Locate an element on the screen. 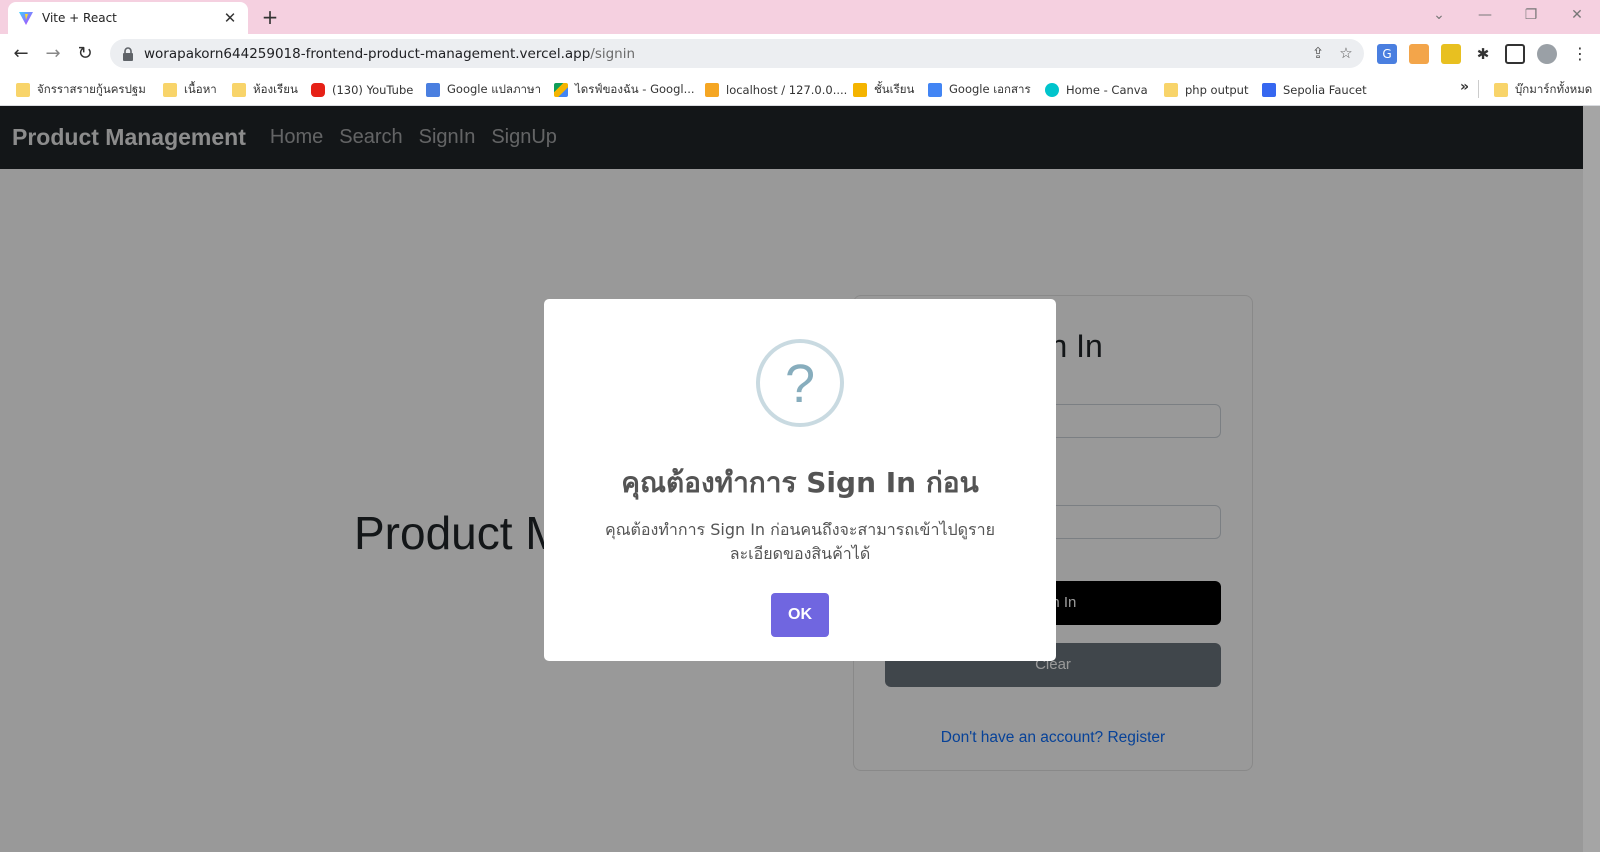 The image size is (1600, 852). url-path: /signin is located at coordinates (613, 53).